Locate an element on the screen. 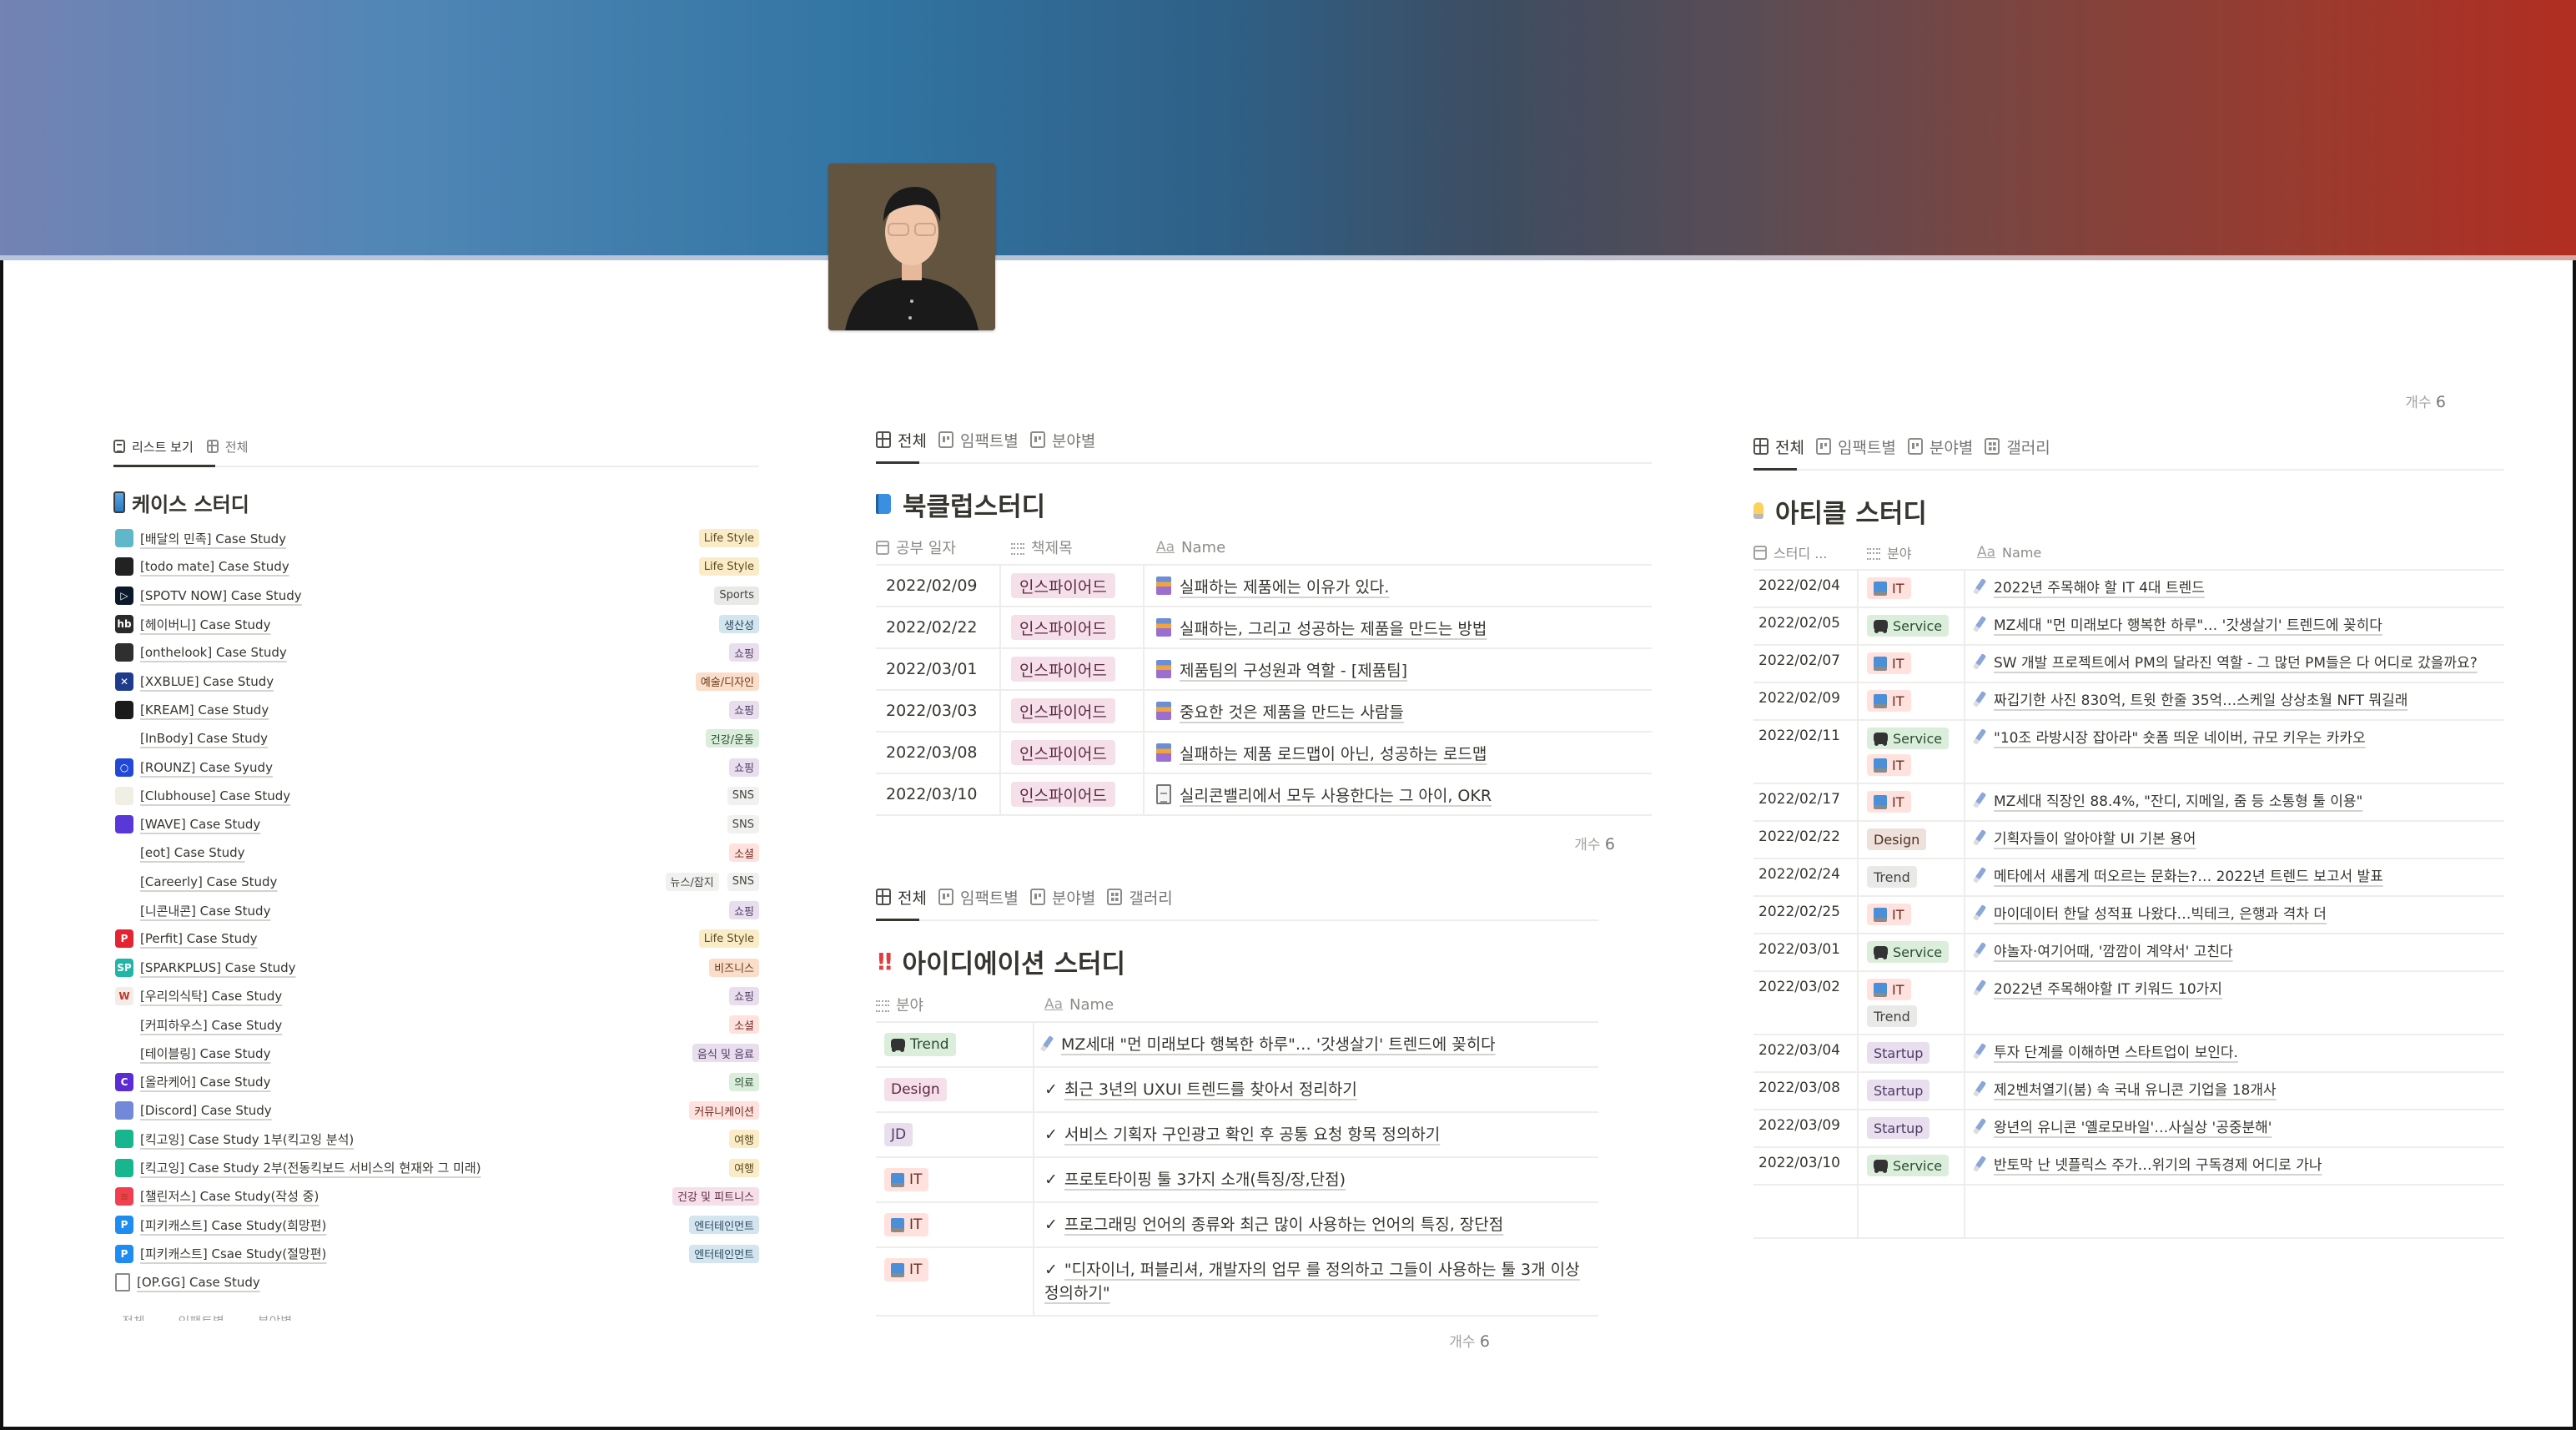 The width and height of the screenshot is (2576, 1430). list-item: [배달의 민족] Case Study Life Style is located at coordinates (436, 538).